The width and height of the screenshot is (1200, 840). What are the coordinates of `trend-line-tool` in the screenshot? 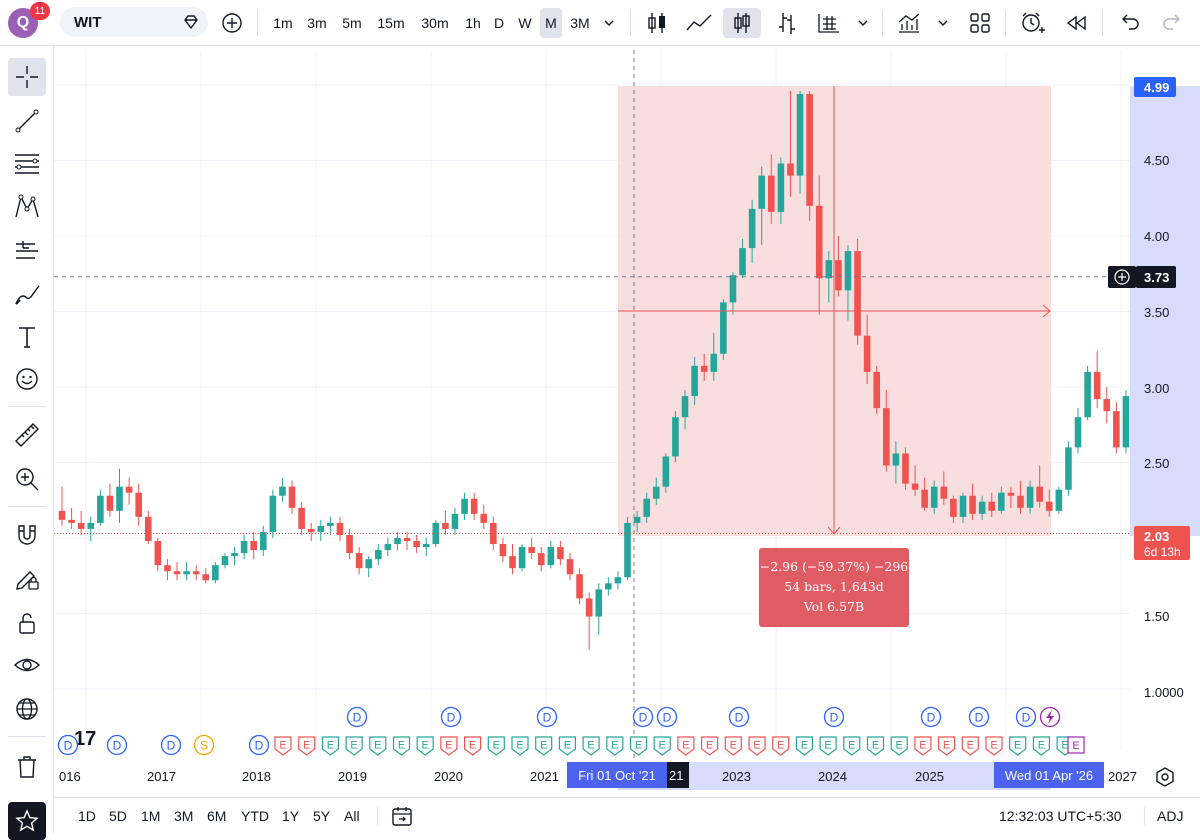 It's located at (27, 121).